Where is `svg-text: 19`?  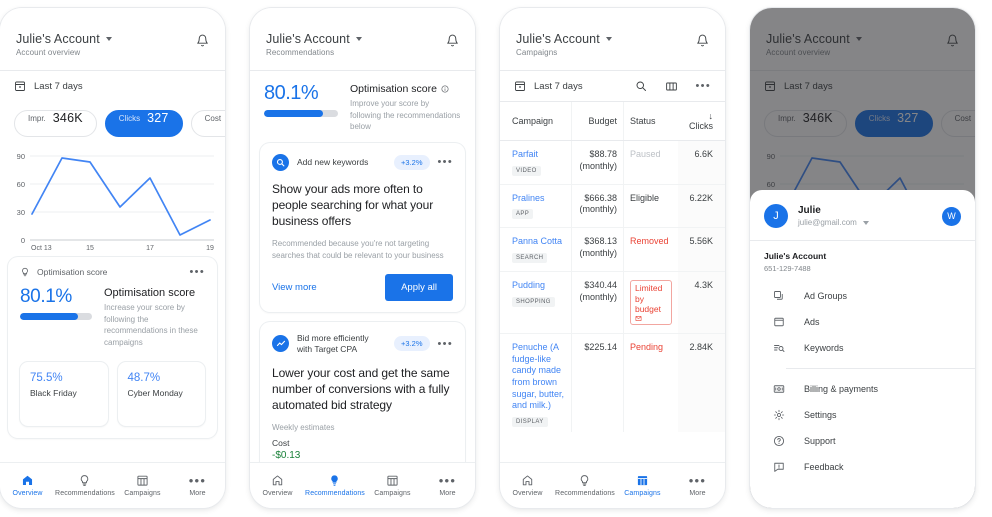
svg-text: 19 is located at coordinates (210, 248).